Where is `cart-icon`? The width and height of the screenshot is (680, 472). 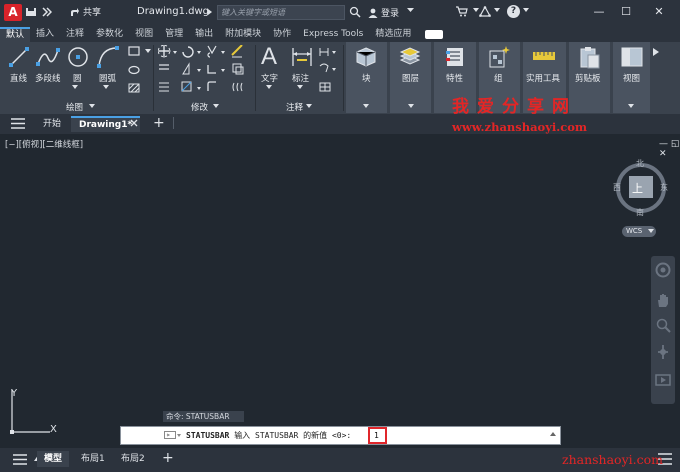 cart-icon is located at coordinates (462, 11).